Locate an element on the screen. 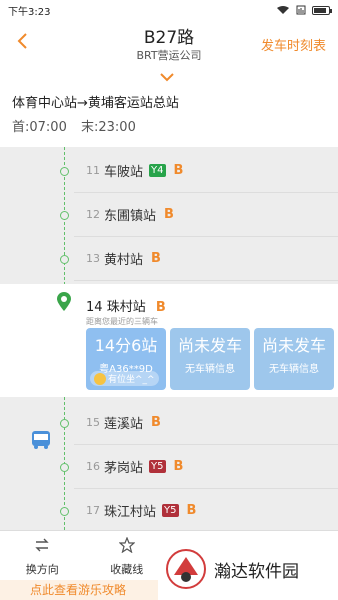  wifi-icon is located at coordinates (283, 10).